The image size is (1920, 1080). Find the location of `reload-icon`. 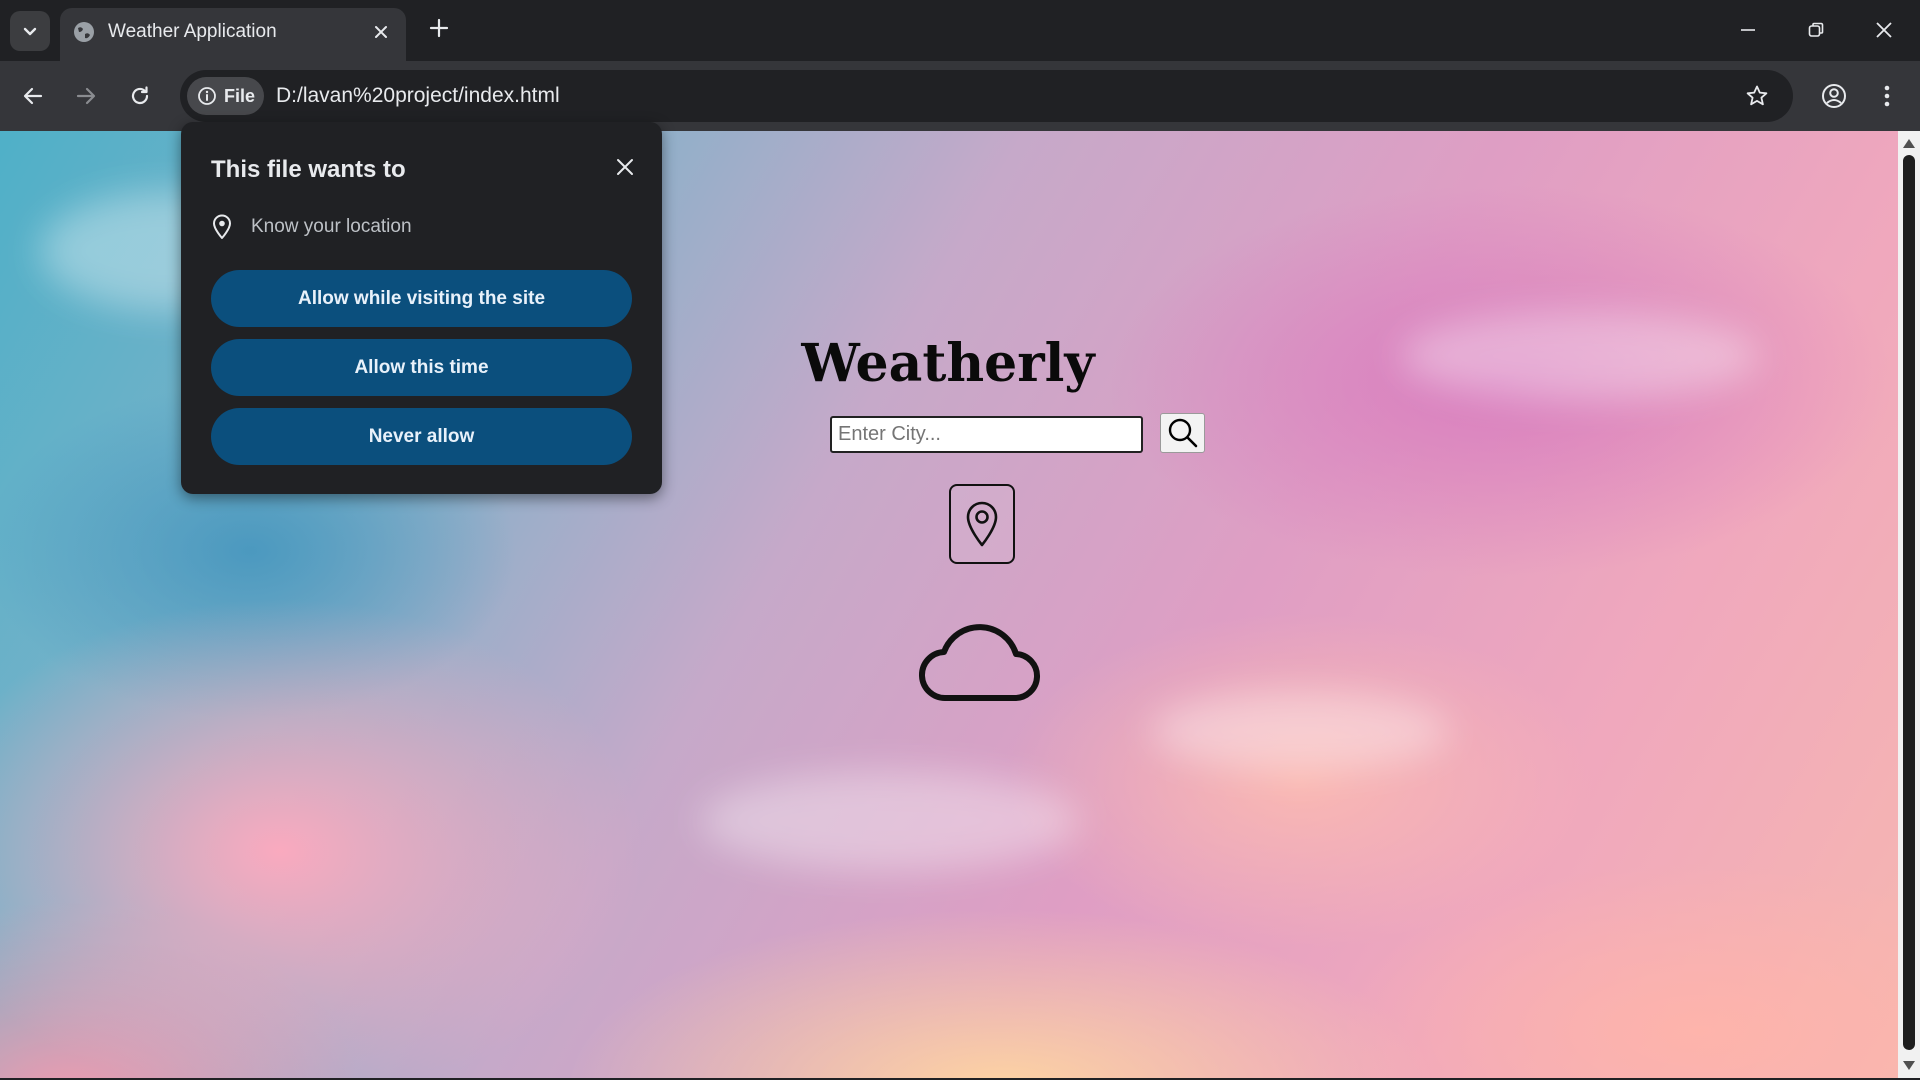

reload-icon is located at coordinates (140, 95).